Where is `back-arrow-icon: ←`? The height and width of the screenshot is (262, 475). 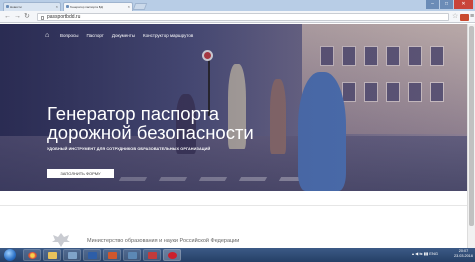 back-arrow-icon: ← is located at coordinates (7, 17).